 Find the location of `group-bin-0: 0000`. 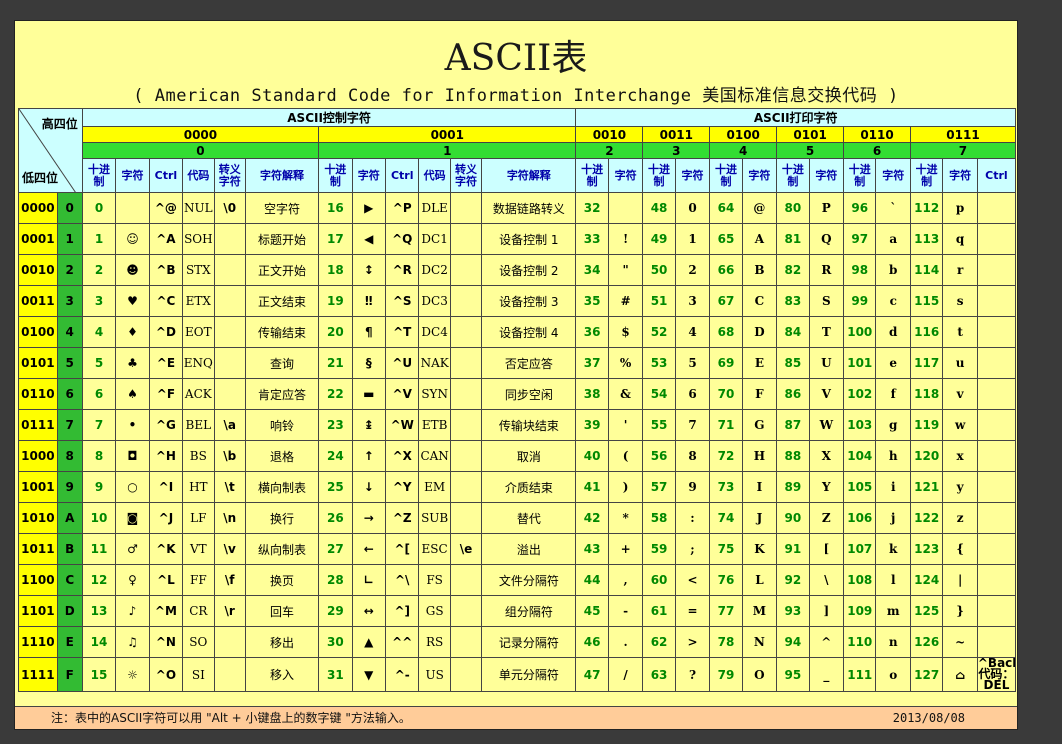

group-bin-0: 0000 is located at coordinates (200, 134).